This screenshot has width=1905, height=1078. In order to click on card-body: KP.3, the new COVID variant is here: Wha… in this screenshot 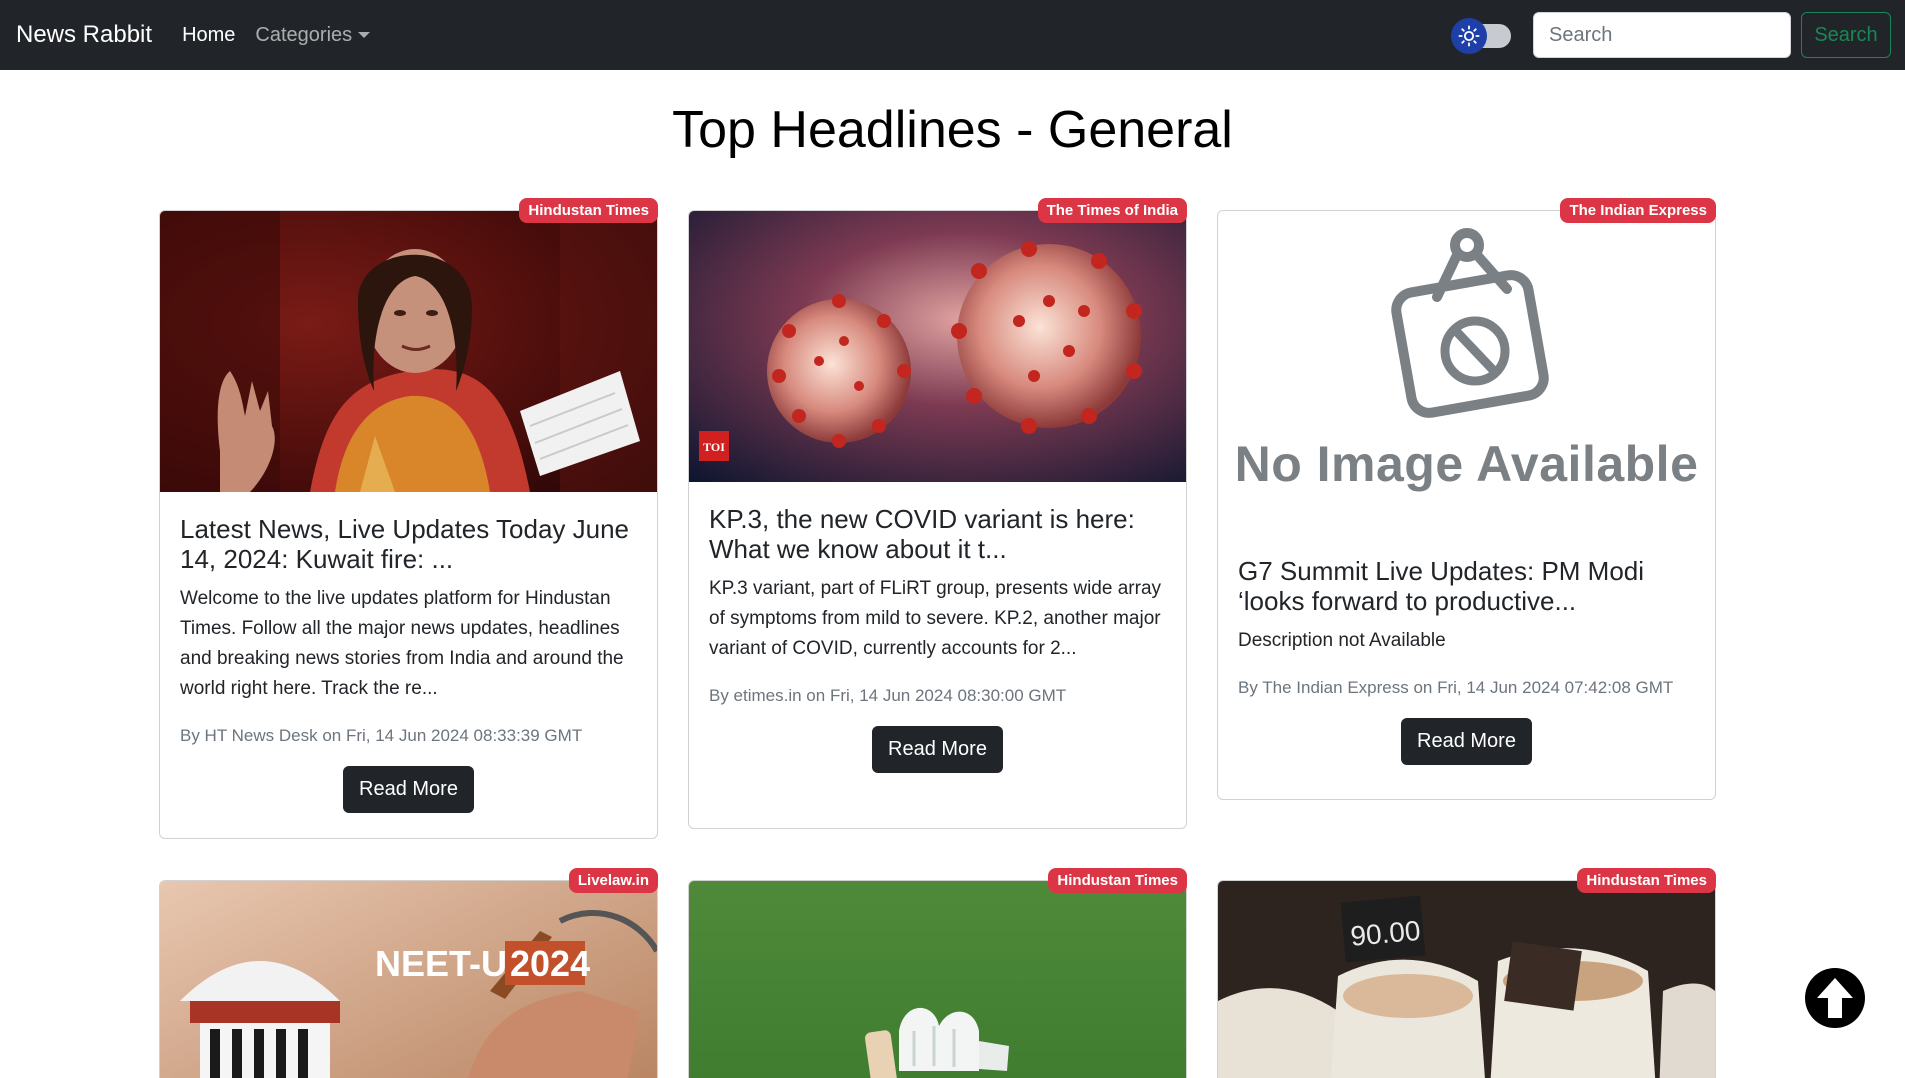, I will do `click(937, 627)`.